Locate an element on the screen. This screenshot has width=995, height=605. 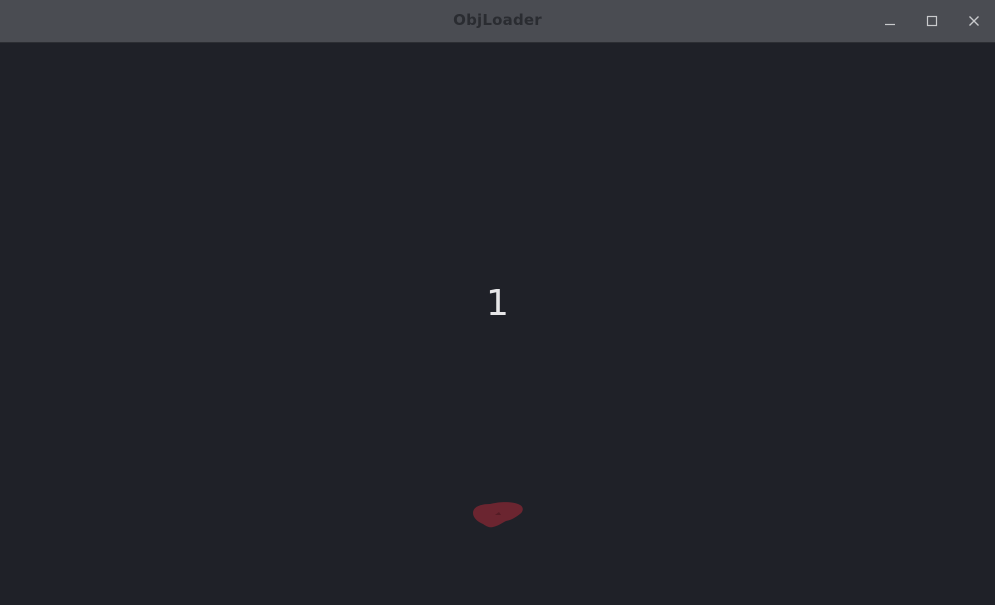
maximize-button is located at coordinates (932, 21).